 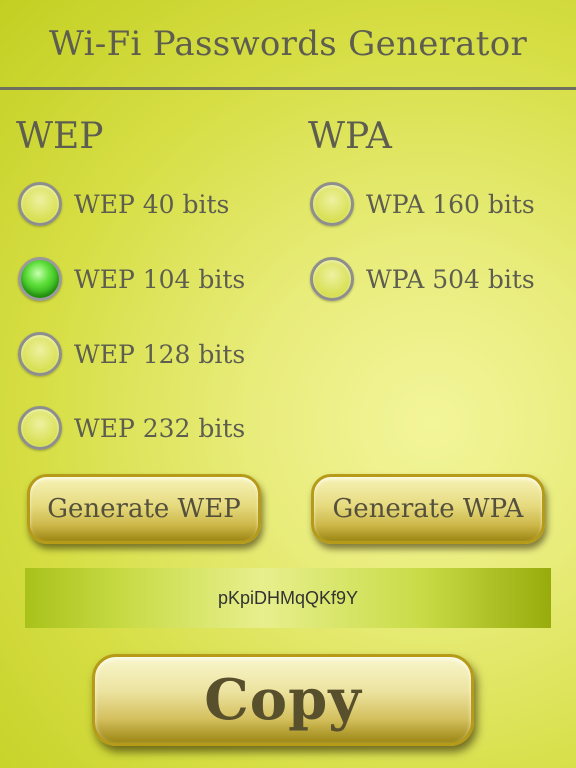 I want to click on wep-option-128: WEP 128 bits, so click(x=131, y=354).